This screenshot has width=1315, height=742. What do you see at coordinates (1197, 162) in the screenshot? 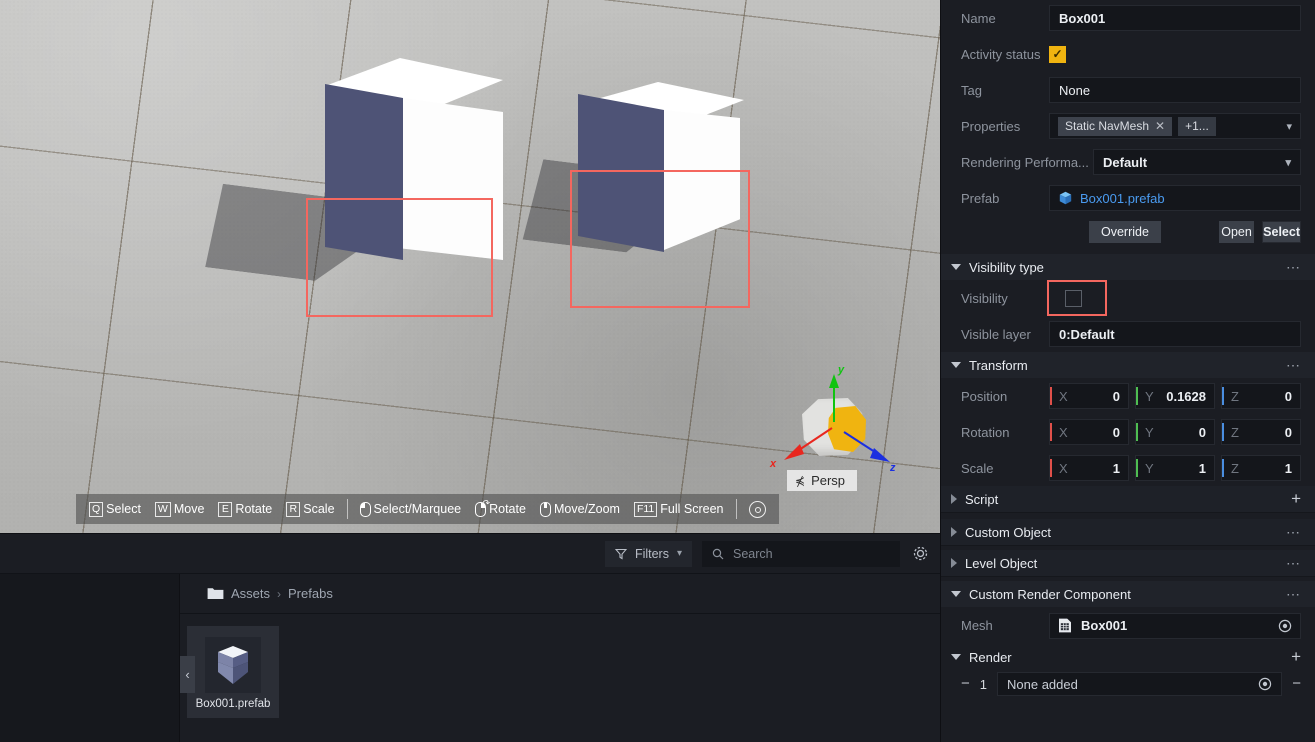
I see `rendering-performance-select: Default ▾` at bounding box center [1197, 162].